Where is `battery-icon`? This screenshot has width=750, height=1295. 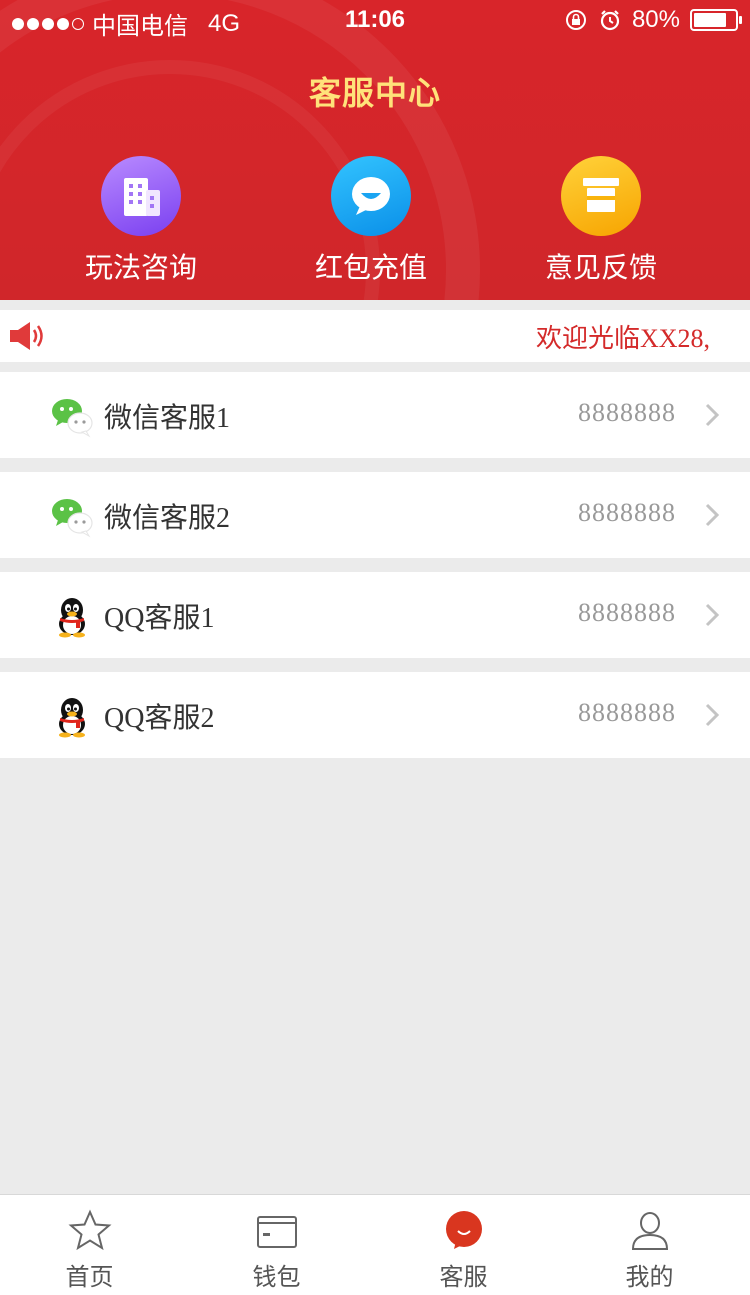
battery-icon is located at coordinates (716, 20).